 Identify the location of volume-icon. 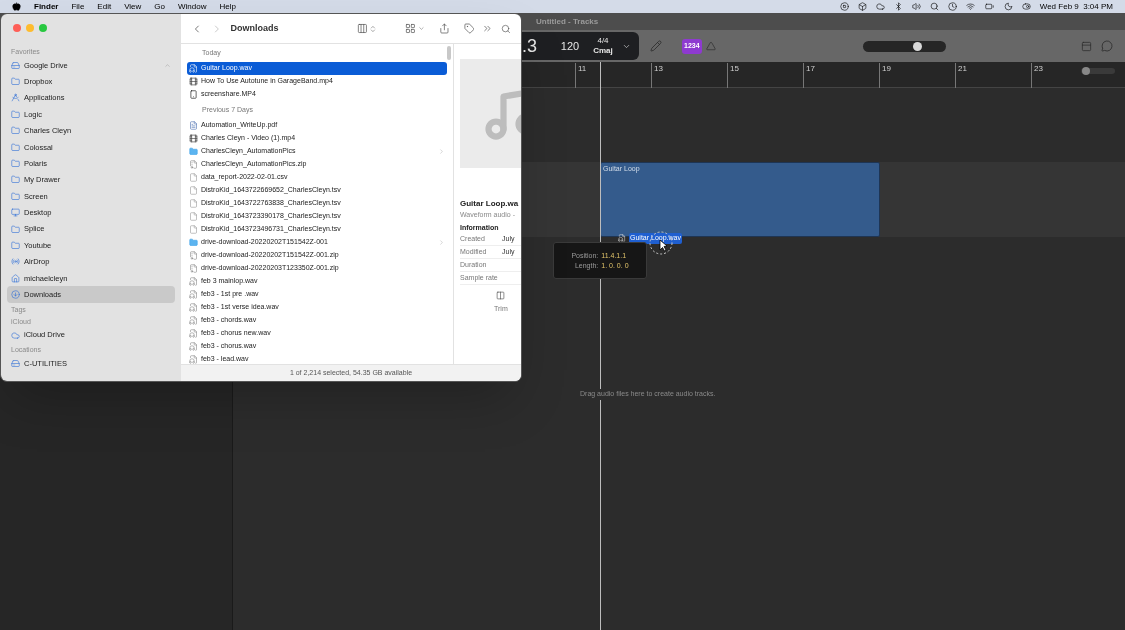
(916, 6).